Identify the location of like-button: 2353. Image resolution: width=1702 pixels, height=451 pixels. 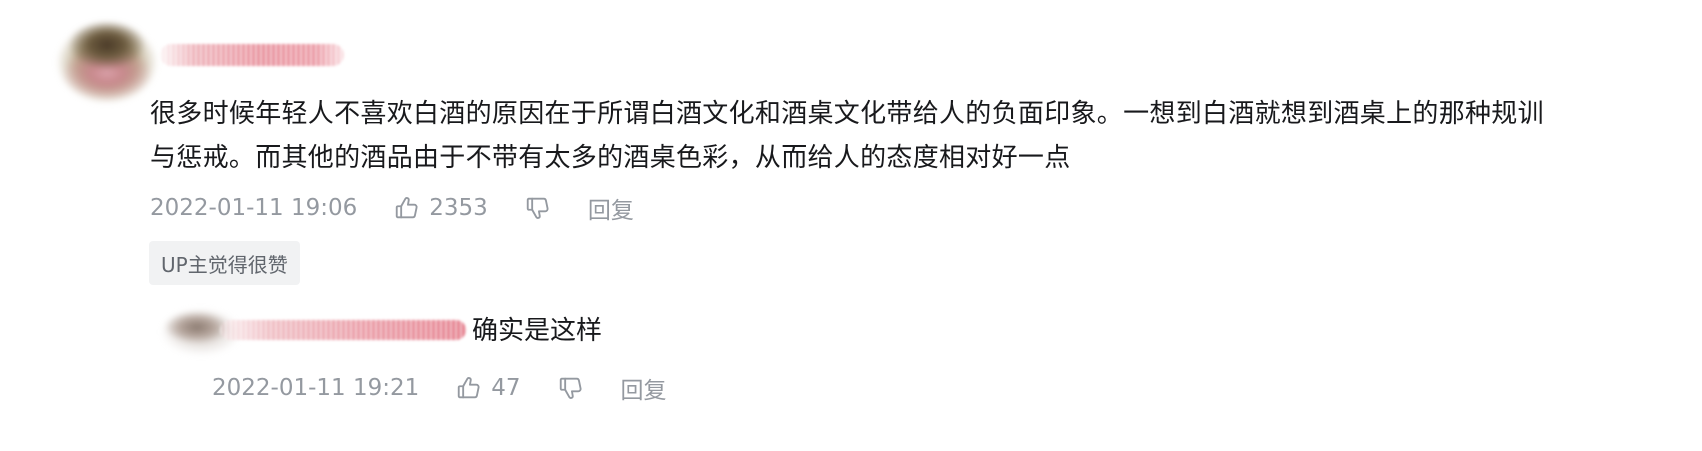
(440, 208).